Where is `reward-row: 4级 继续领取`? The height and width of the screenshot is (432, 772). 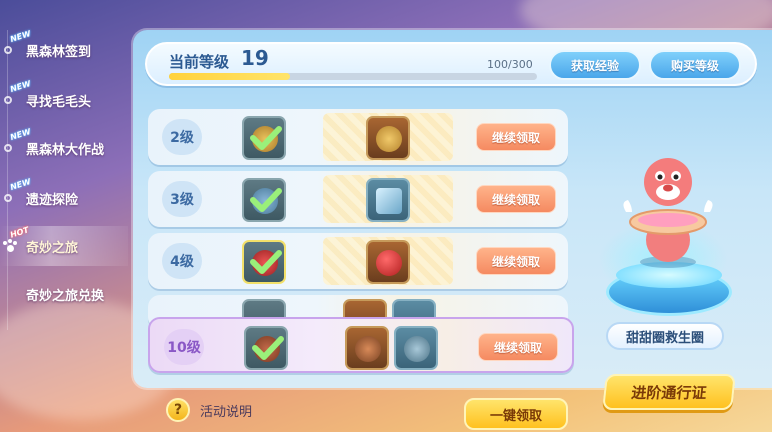 reward-row: 4级 继续领取 is located at coordinates (358, 261).